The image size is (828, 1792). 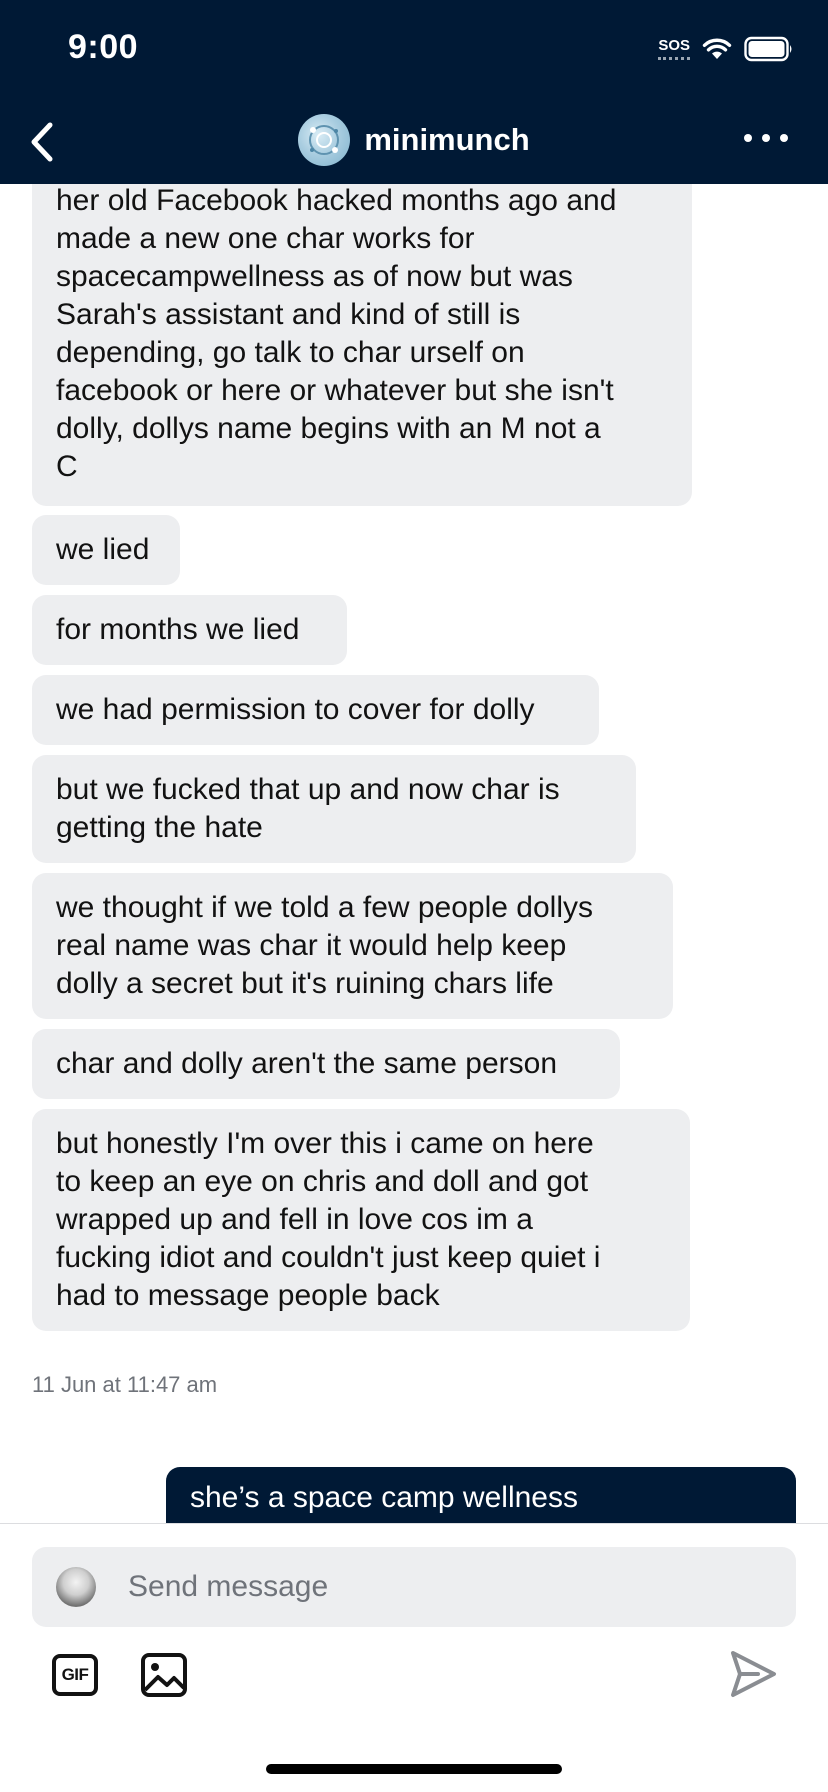 What do you see at coordinates (674, 45) in the screenshot?
I see `sos-text: SOS` at bounding box center [674, 45].